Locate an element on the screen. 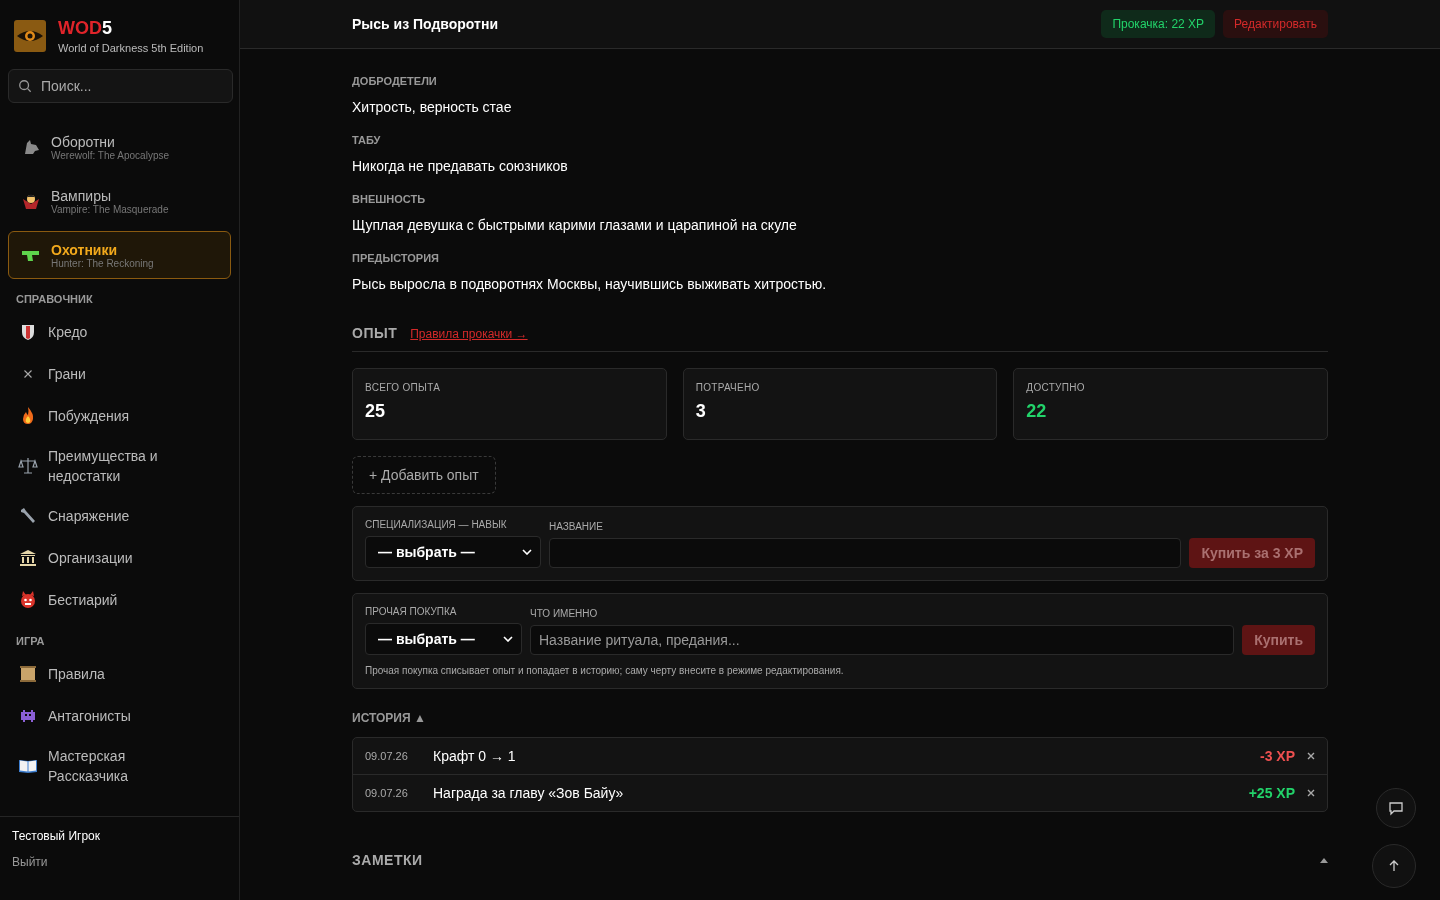 This screenshot has width=1440, height=900. stat-label: ДОСТУПНО is located at coordinates (1056, 387).